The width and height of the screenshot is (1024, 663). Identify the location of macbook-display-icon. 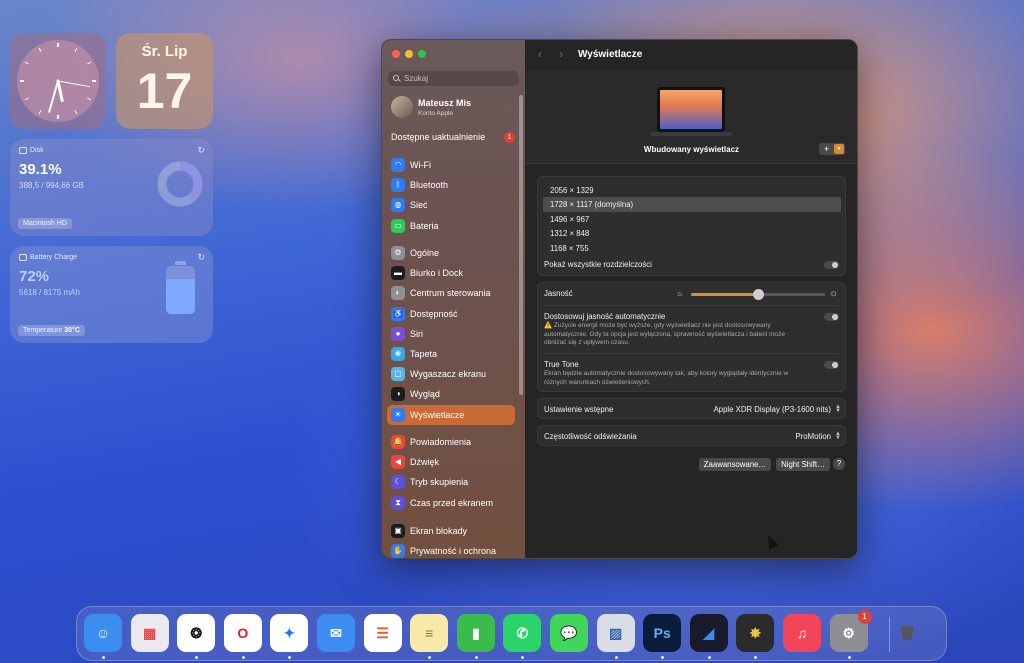
(691, 109).